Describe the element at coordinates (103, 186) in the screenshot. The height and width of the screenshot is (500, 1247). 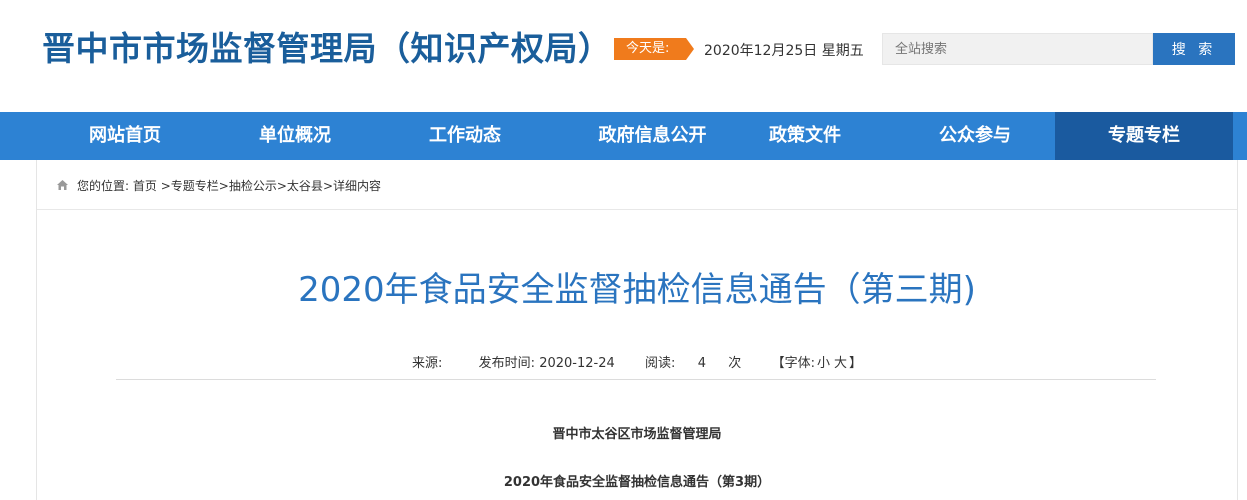
I see `breadcrumb-prefix: 您的位置:` at that location.